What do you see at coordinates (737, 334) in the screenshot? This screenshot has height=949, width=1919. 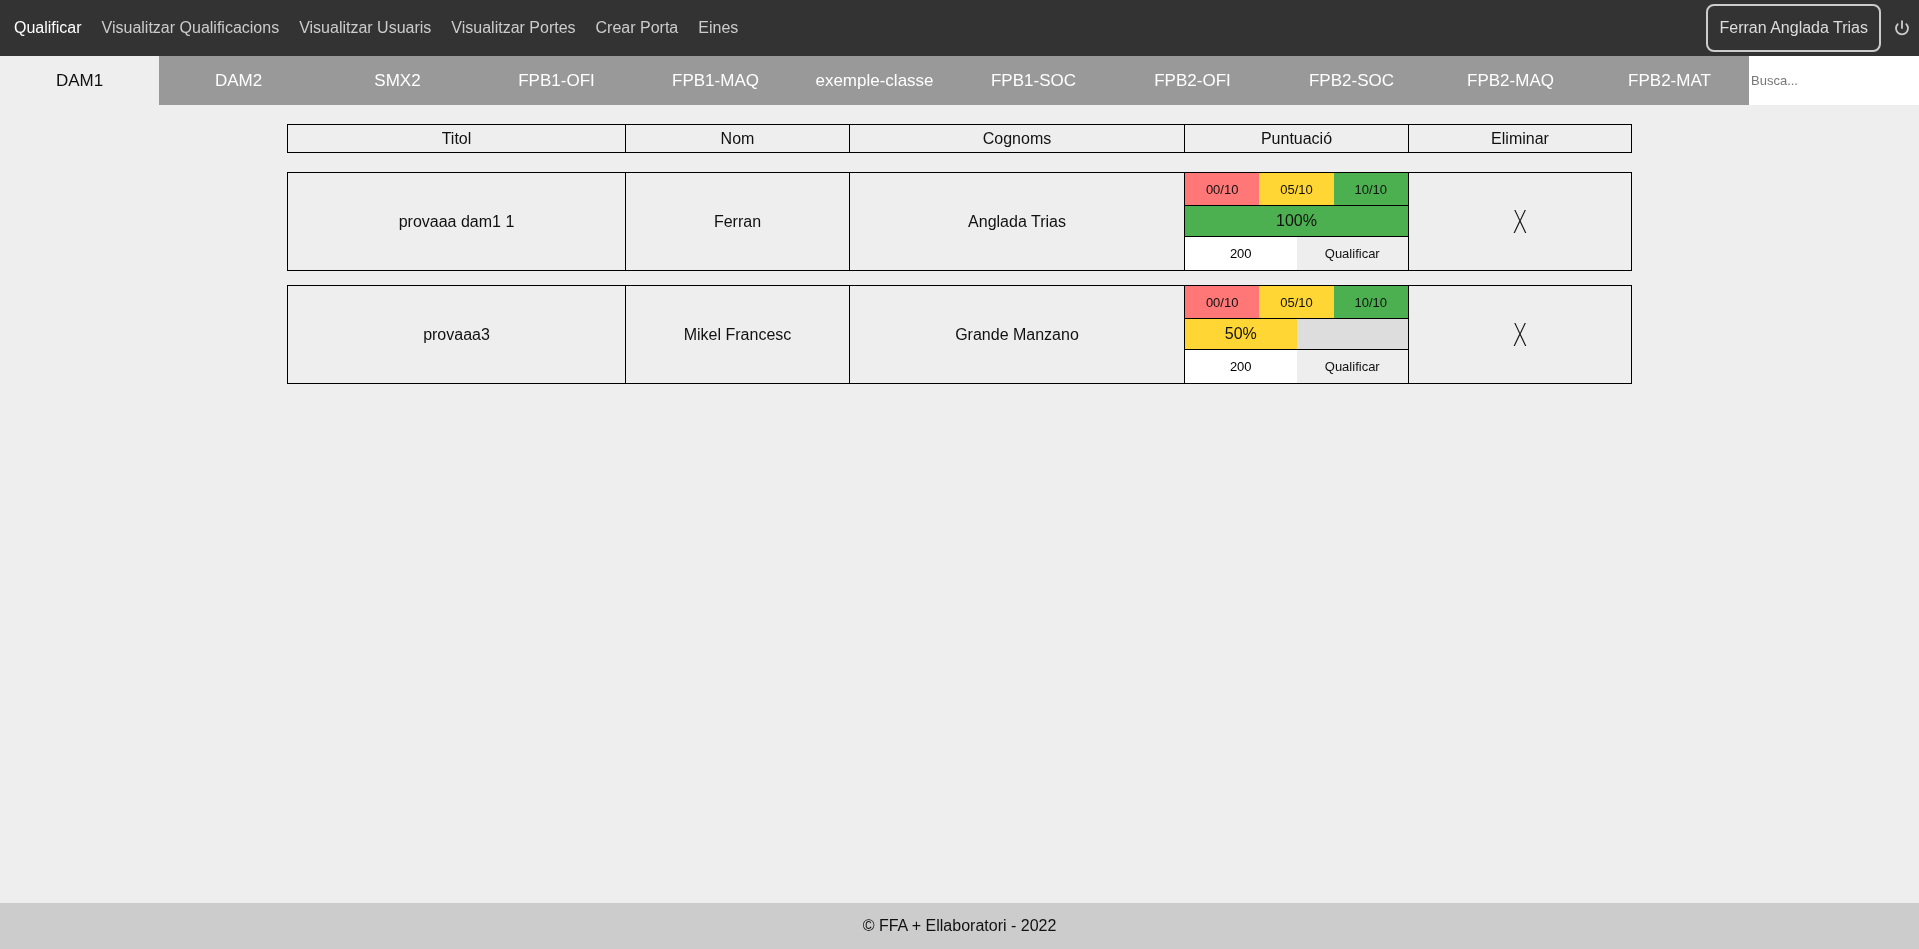 I see `table-cell: Mikel Francesc` at bounding box center [737, 334].